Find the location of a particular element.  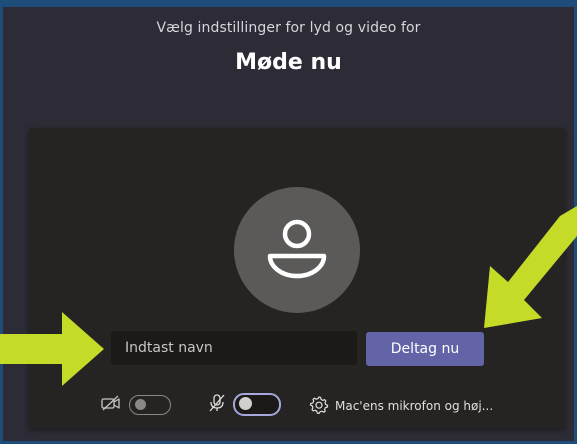

prejoin-subtitle: Vælg indstillinger for lyd og video for is located at coordinates (288, 28).